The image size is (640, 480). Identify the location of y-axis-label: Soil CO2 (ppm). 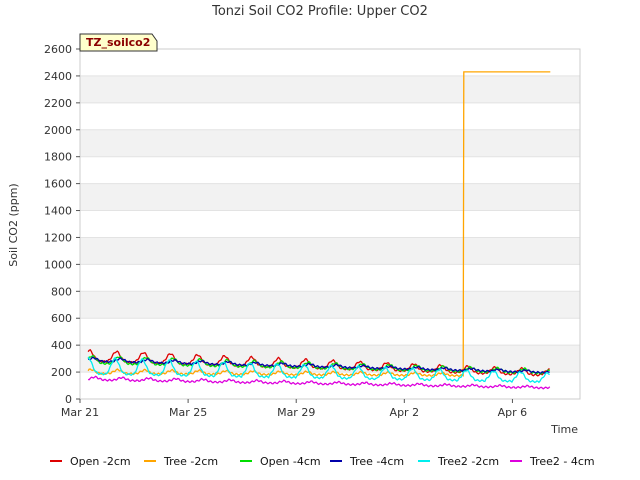
(13, 224).